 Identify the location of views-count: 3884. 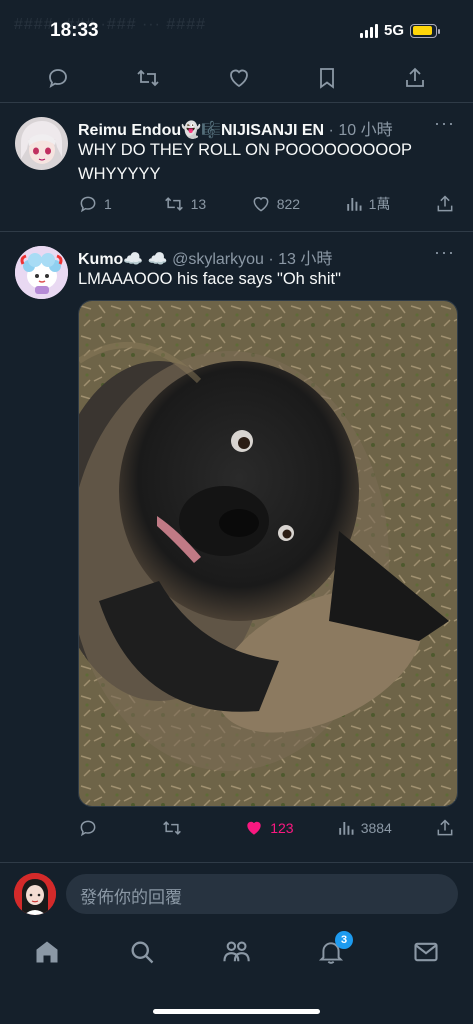
(376, 828).